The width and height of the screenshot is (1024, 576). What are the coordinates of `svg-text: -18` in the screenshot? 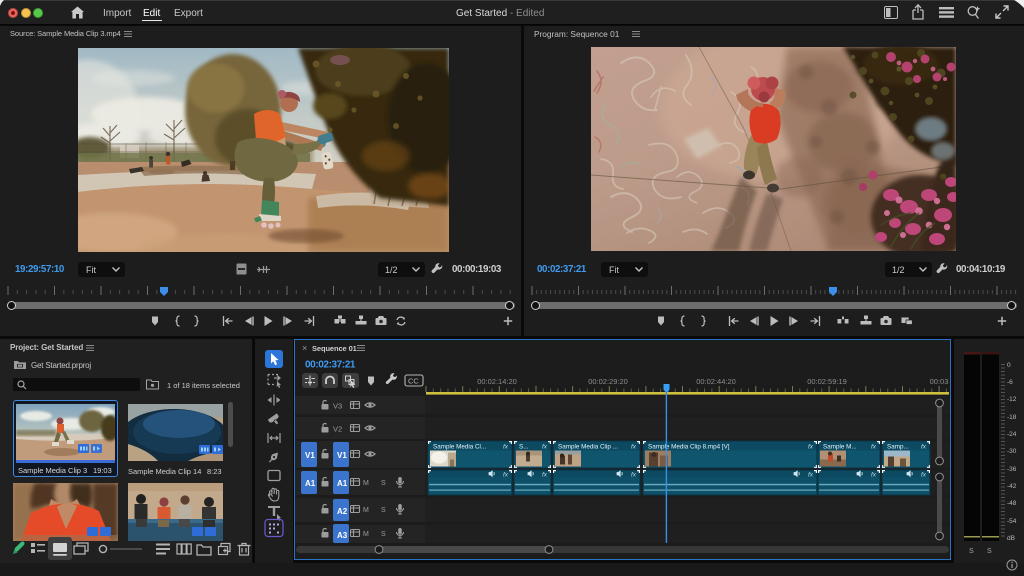 It's located at (1012, 417).